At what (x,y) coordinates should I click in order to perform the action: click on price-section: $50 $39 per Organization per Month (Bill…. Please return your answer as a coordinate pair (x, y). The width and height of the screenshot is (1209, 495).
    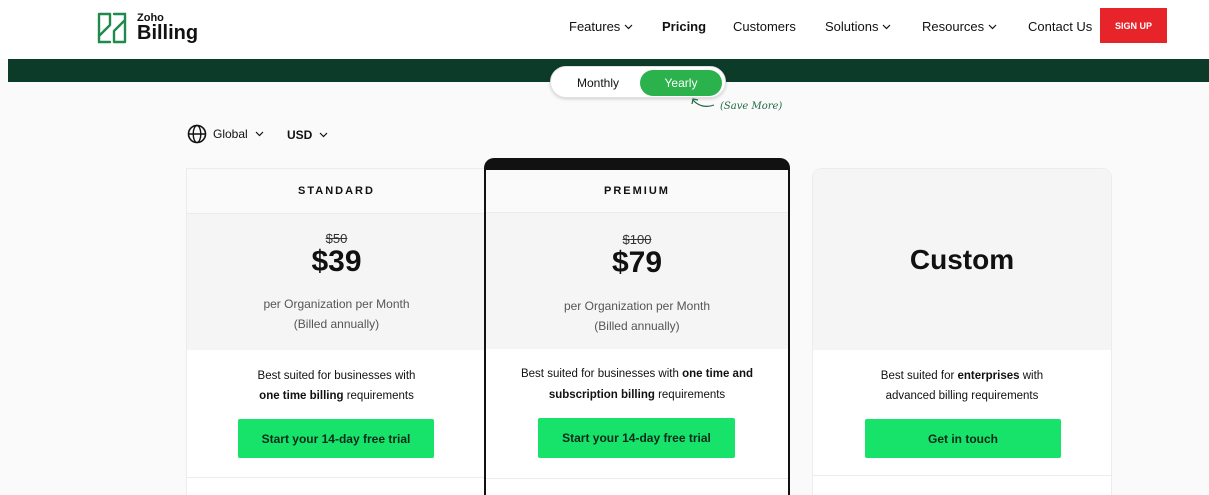
    Looking at the image, I should click on (336, 282).